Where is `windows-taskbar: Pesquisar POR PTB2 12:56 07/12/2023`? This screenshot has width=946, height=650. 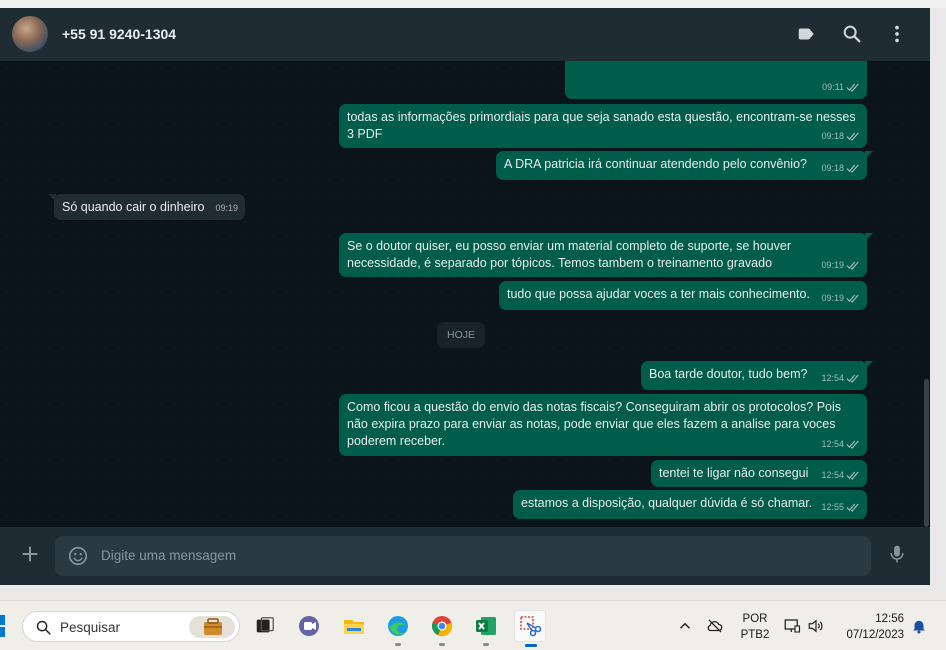 windows-taskbar: Pesquisar POR PTB2 12:56 07/12/2023 is located at coordinates (473, 625).